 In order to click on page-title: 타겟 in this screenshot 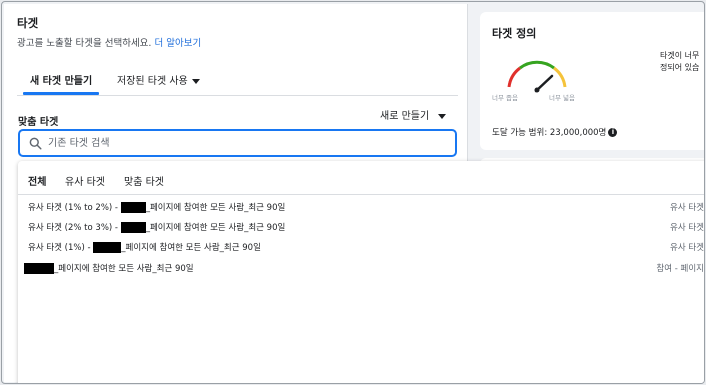, I will do `click(28, 23)`.